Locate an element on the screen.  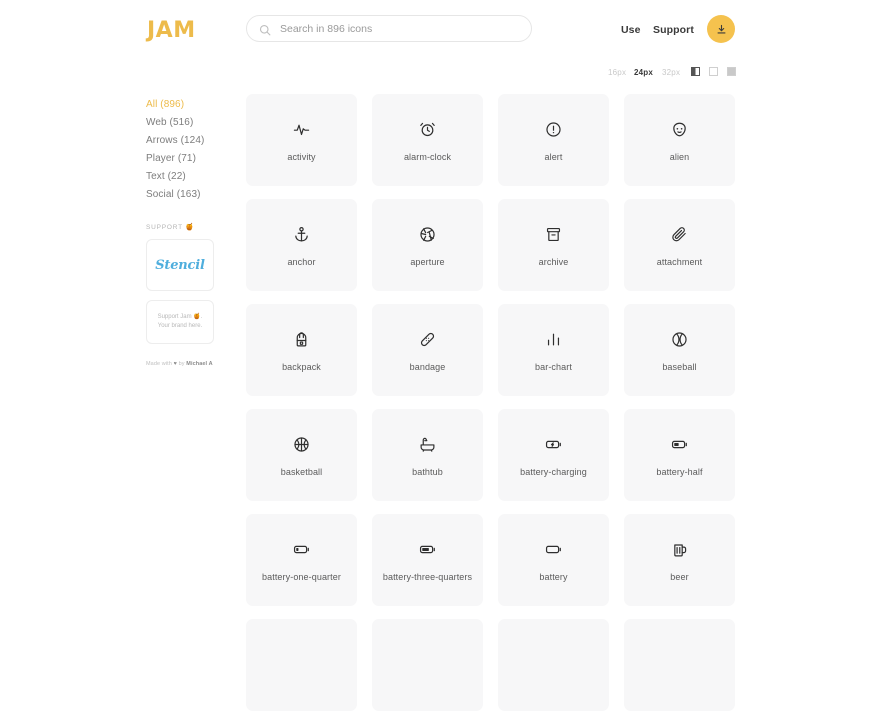
icon-label: battery is located at coordinates (553, 577).